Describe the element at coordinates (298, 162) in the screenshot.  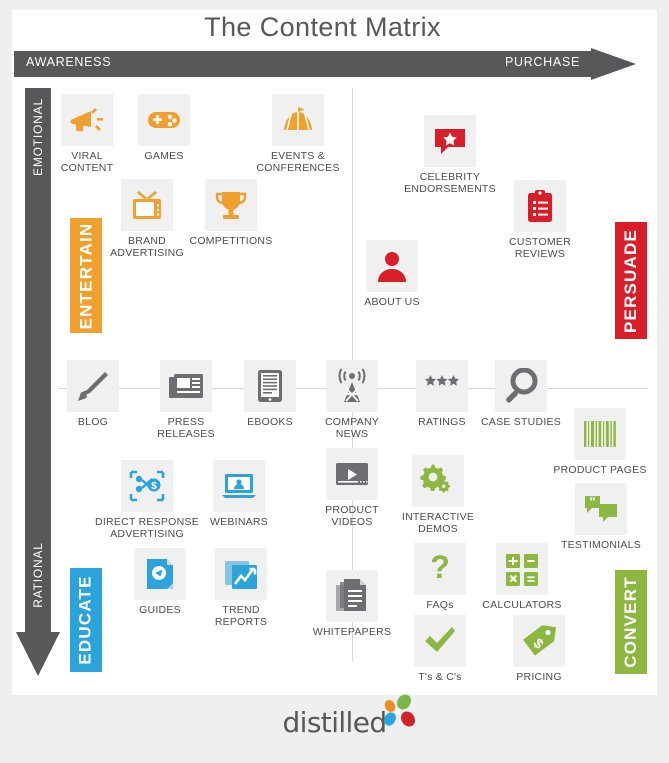
I see `matrix-item-label: EVENTS & CONFERENCES` at that location.